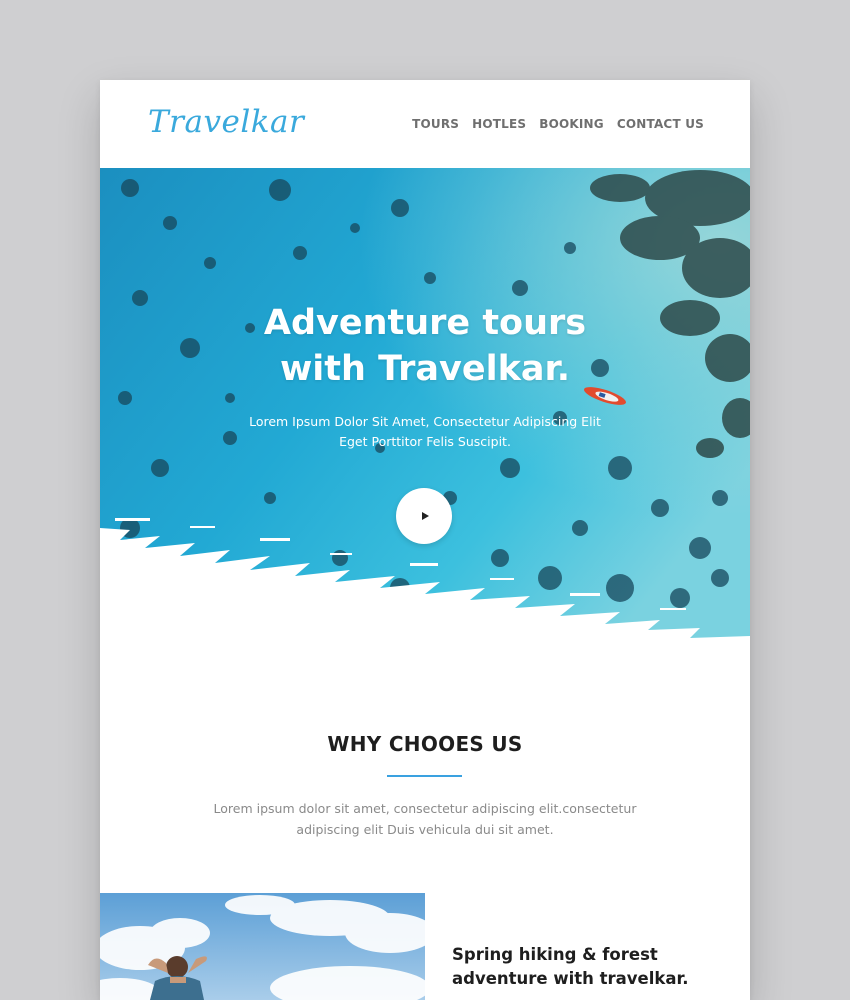 This screenshot has height=1000, width=850. What do you see at coordinates (425, 346) in the screenshot?
I see `hero-title: Adventure tours with Travelkar.` at bounding box center [425, 346].